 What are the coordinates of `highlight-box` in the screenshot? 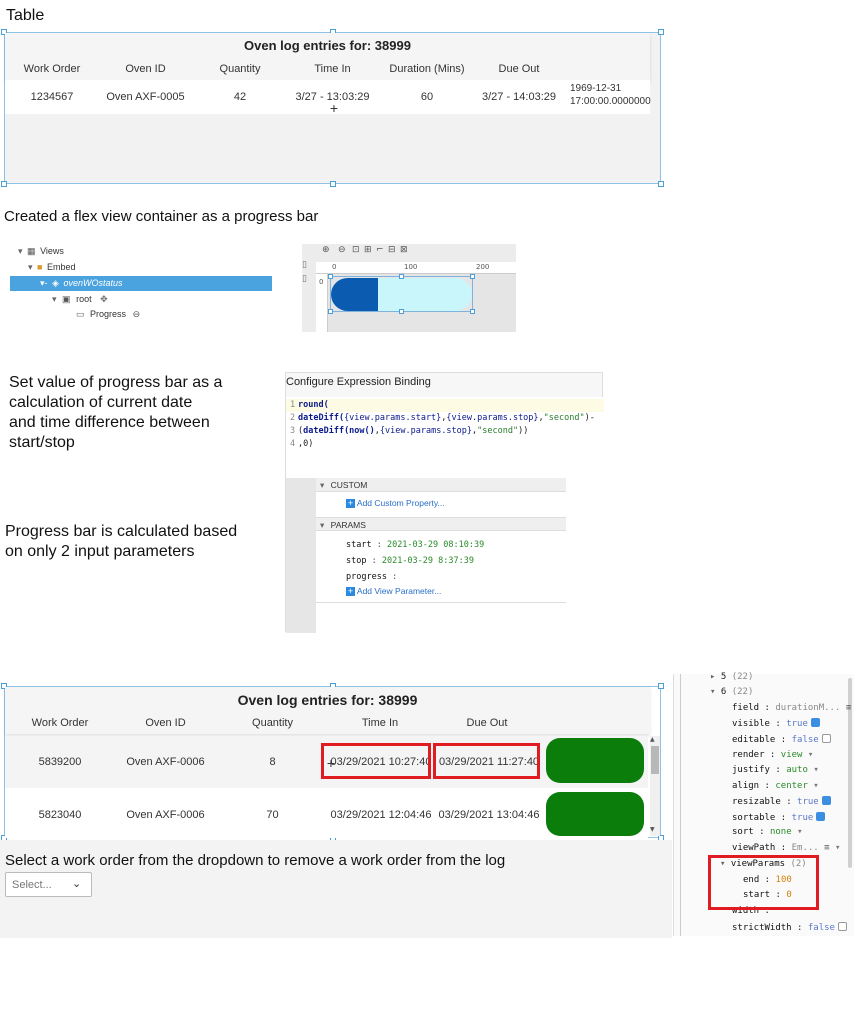 It's located at (763, 882).